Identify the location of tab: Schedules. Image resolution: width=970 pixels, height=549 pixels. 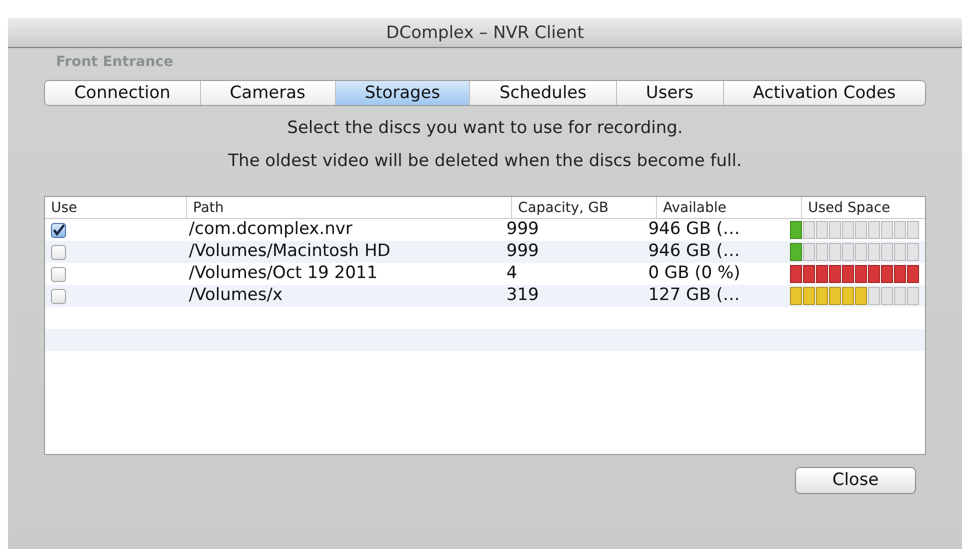
(542, 93).